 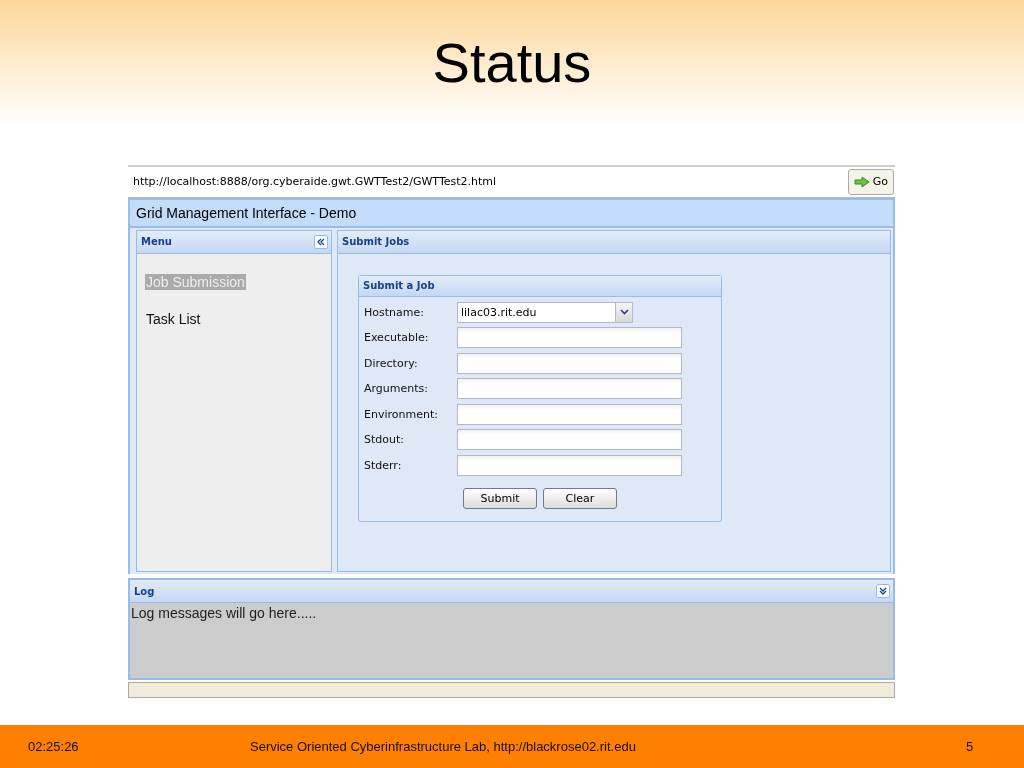 I want to click on collapse-button, so click(x=321, y=241).